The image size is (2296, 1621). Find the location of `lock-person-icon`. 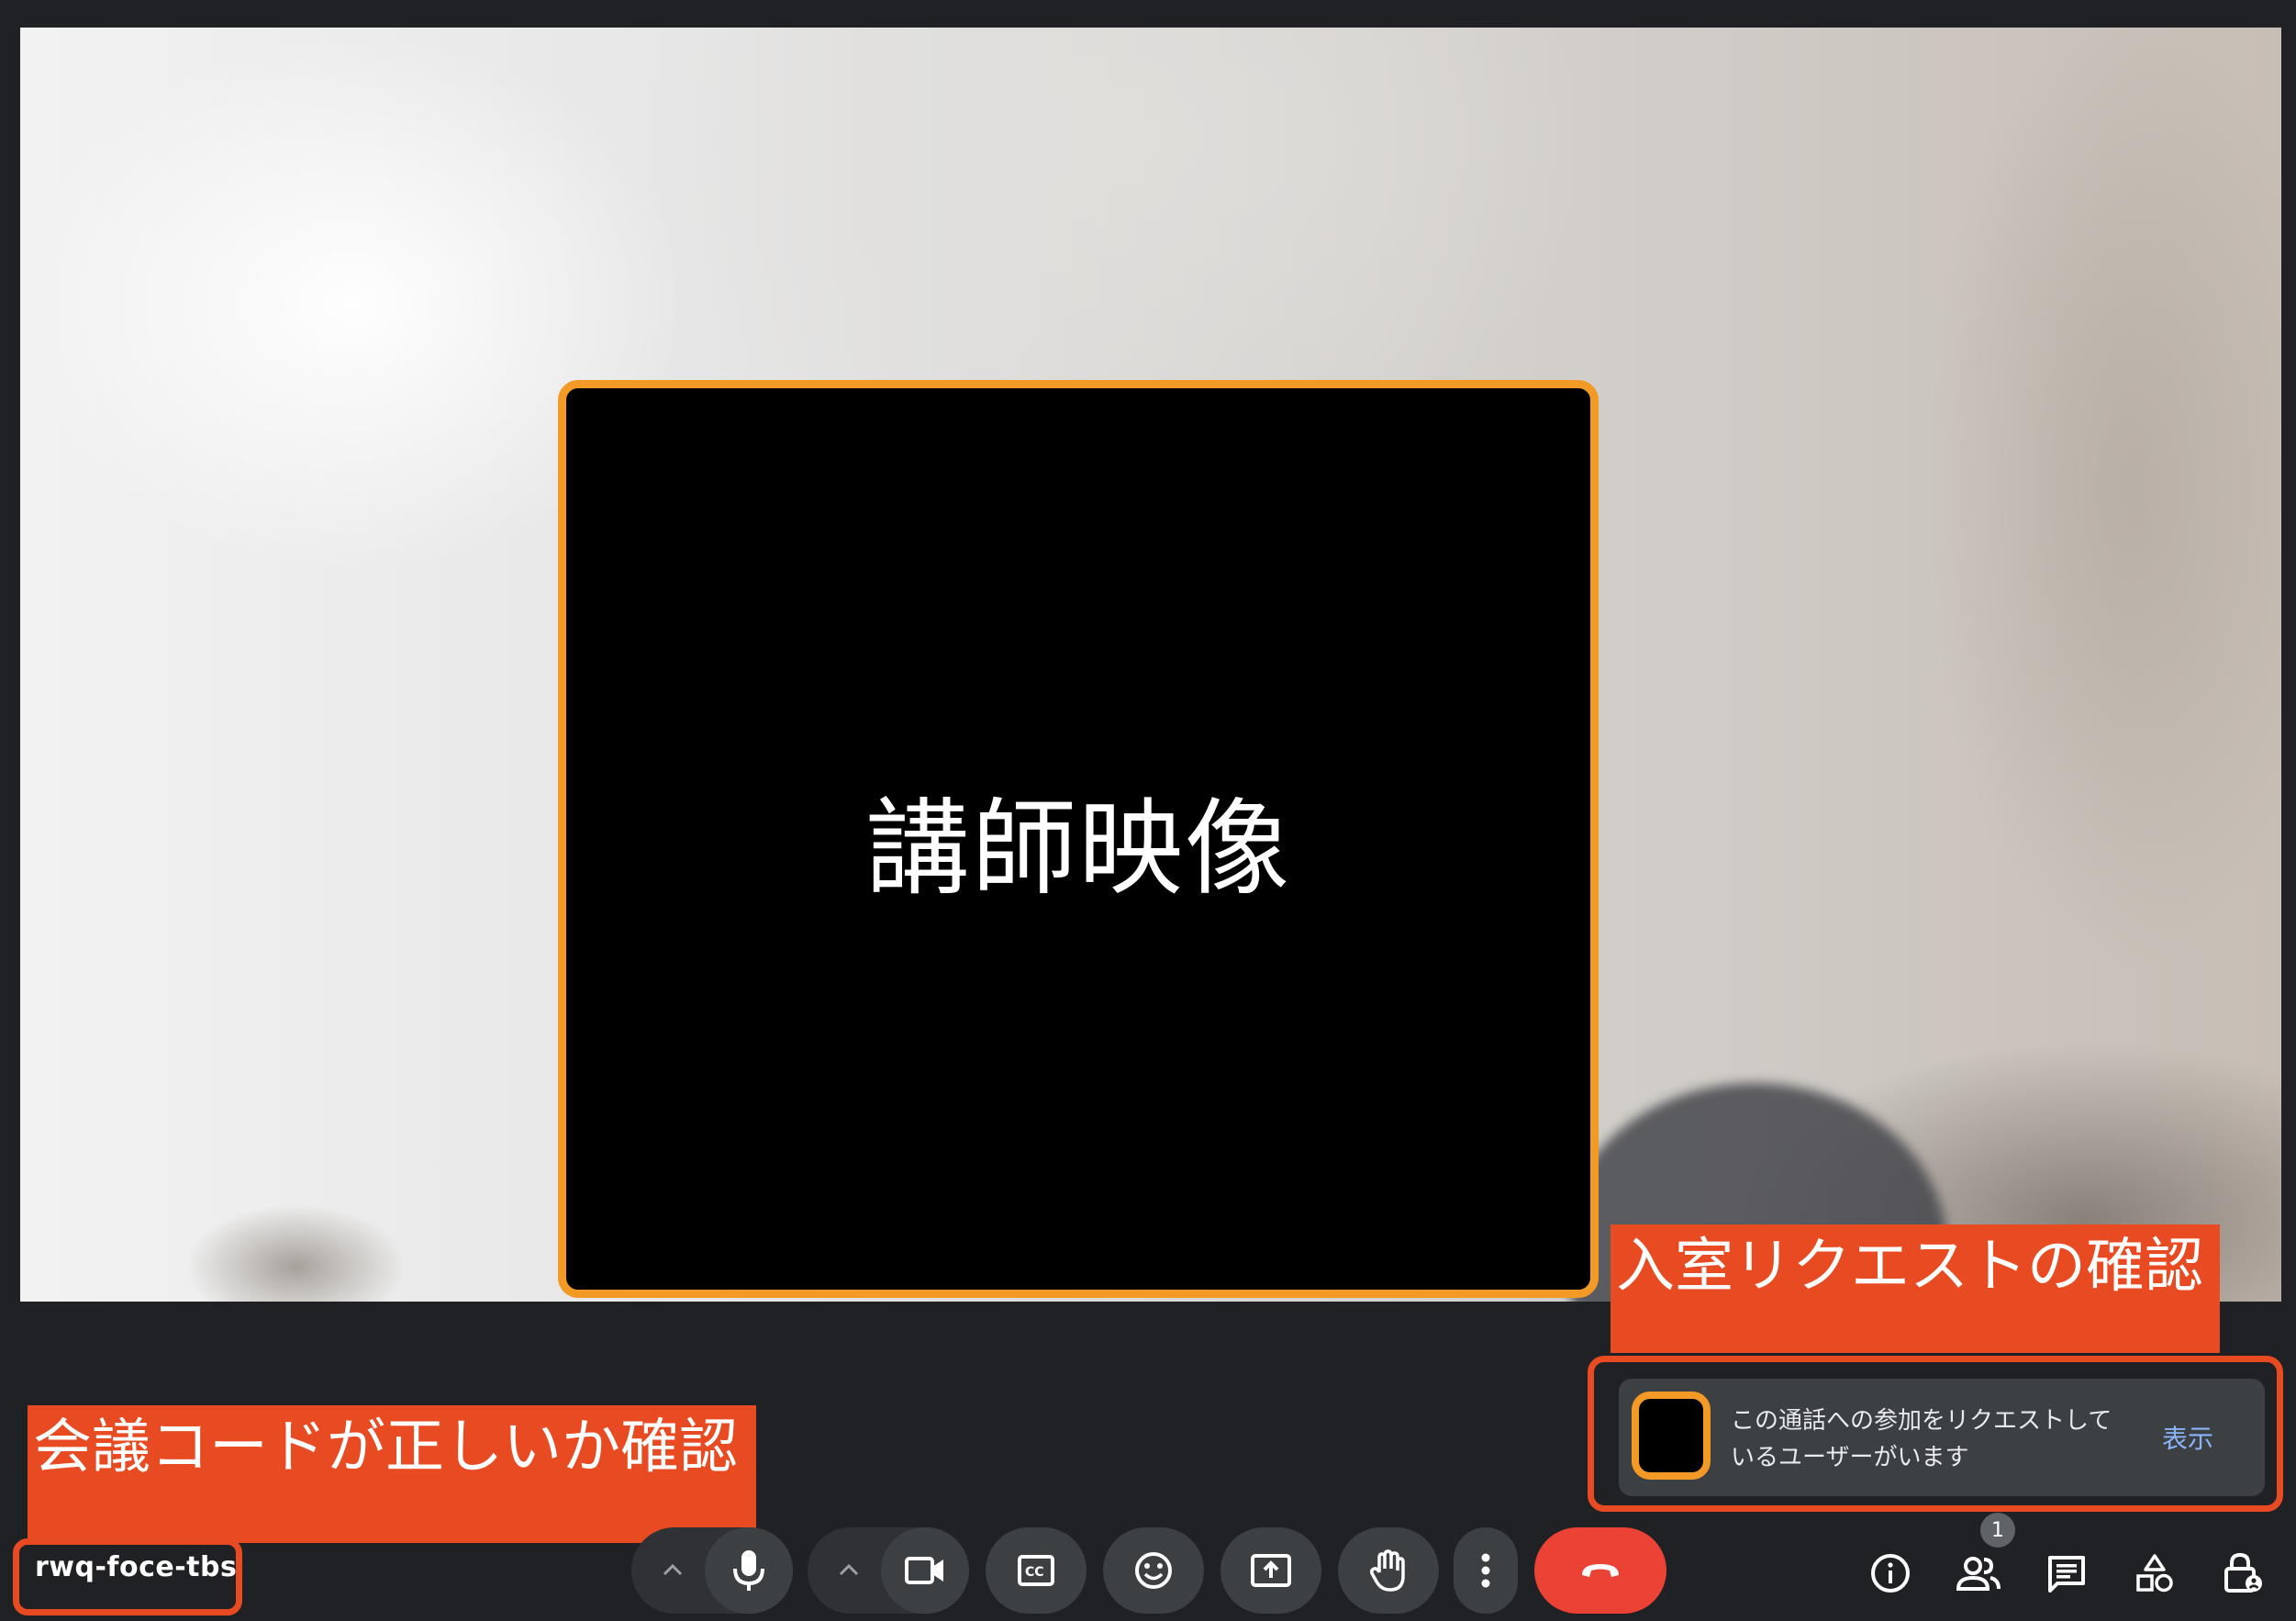

lock-person-icon is located at coordinates (2243, 1573).